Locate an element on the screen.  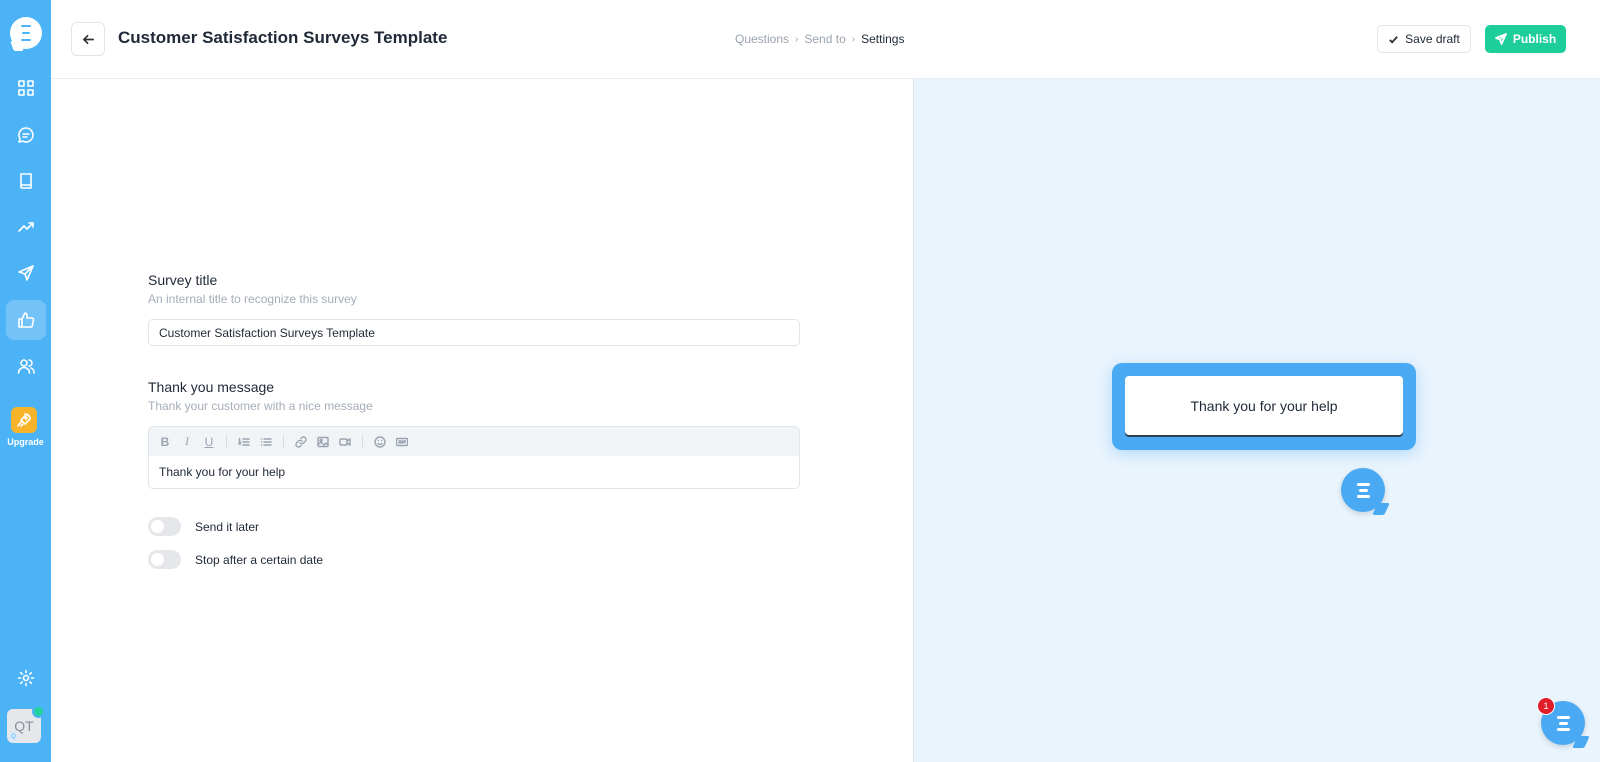
video-icon is located at coordinates (345, 442).